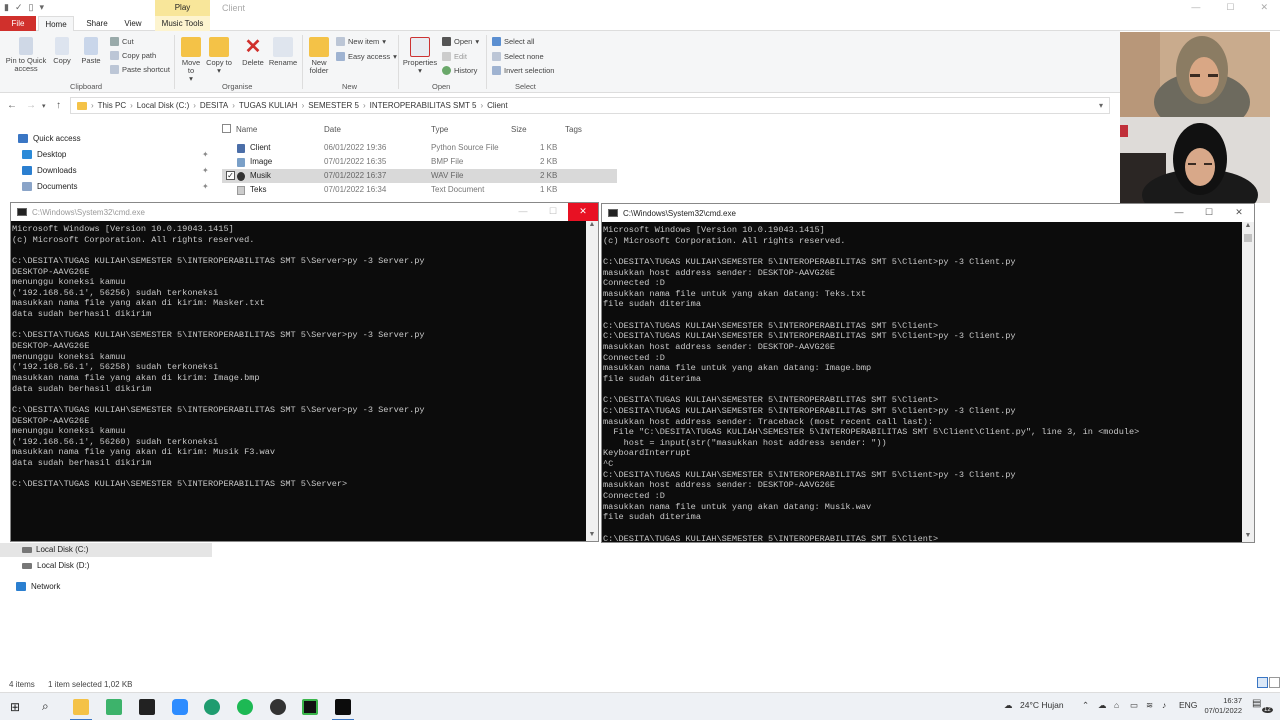  What do you see at coordinates (460, 41) in the screenshot?
I see `open-button: Open ▾` at bounding box center [460, 41].